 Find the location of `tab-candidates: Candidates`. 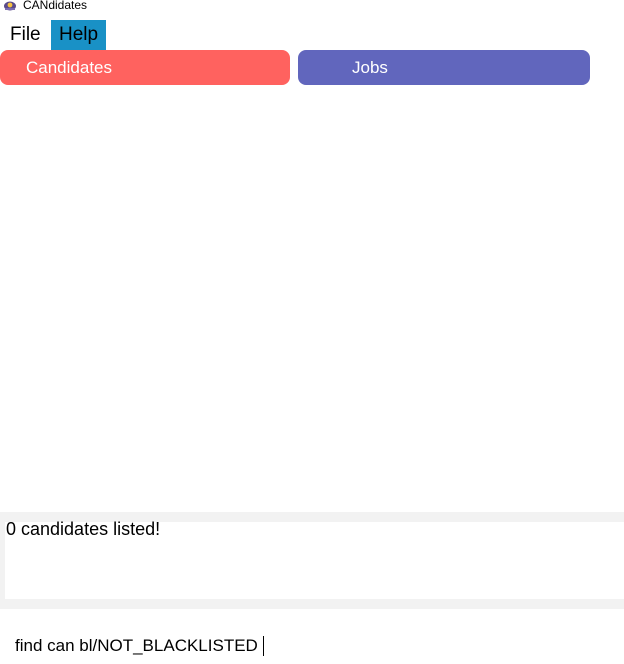

tab-candidates: Candidates is located at coordinates (145, 67).